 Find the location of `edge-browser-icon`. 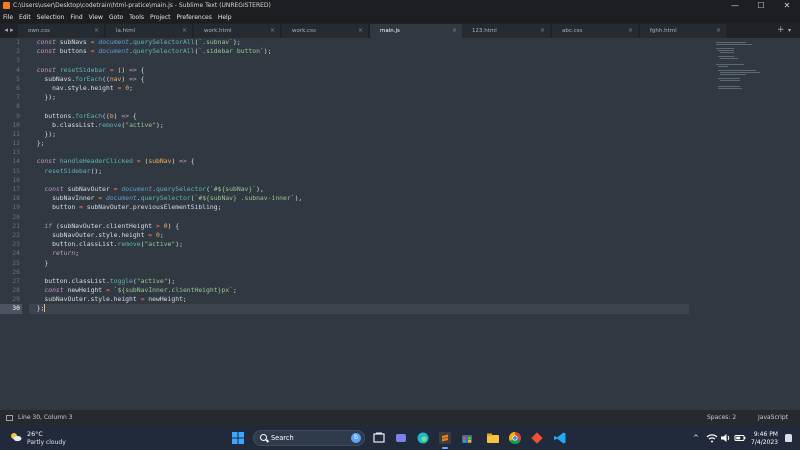

edge-browser-icon is located at coordinates (423, 438).